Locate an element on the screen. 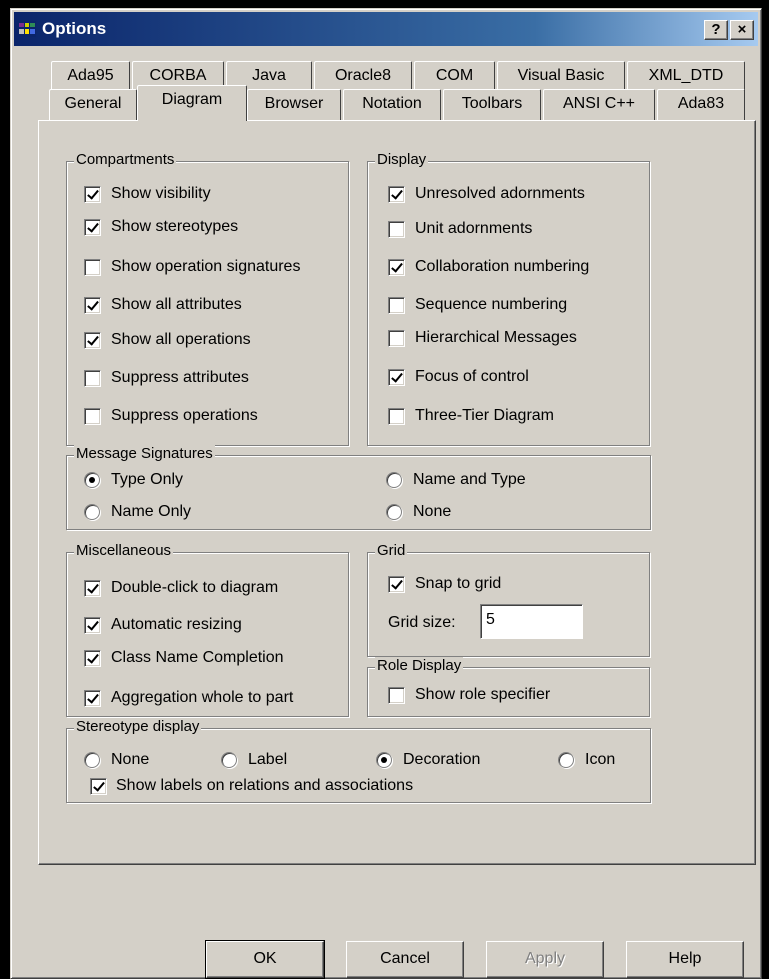 The image size is (769, 979). show-stereotypes-checkbox: Show stereotypes is located at coordinates (161, 227).